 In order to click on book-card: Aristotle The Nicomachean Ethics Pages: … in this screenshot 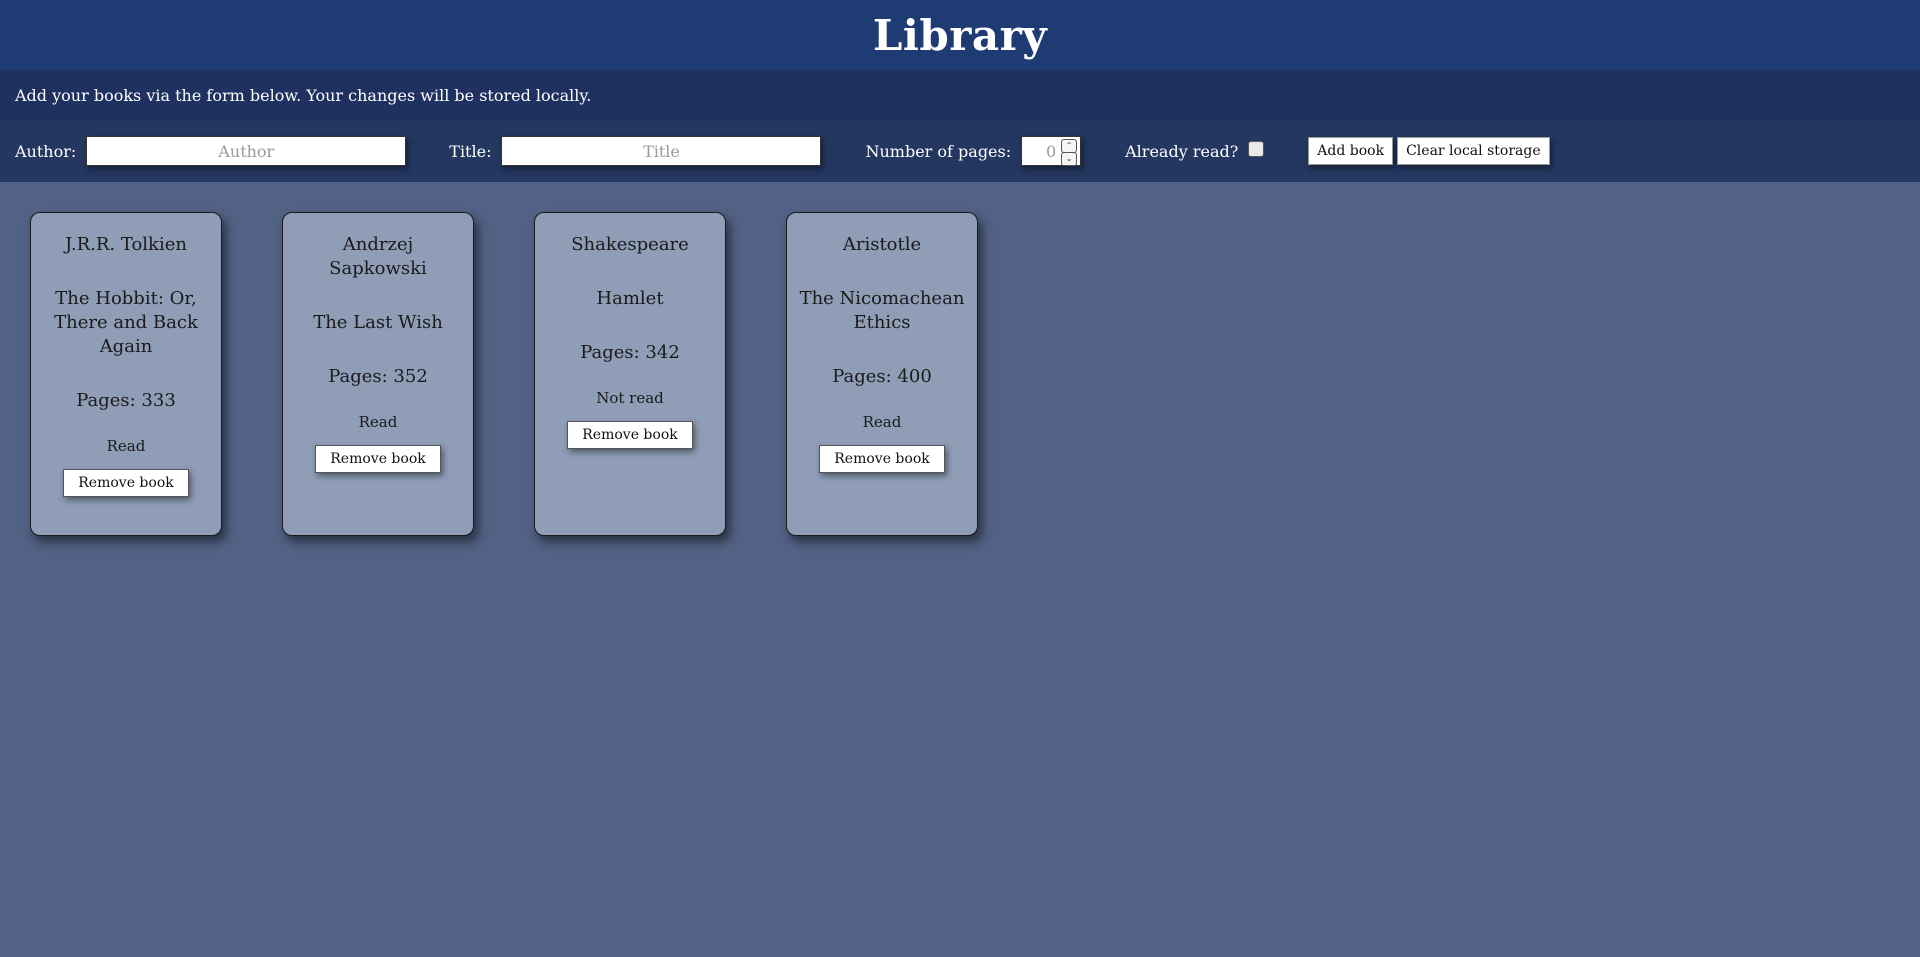, I will do `click(882, 374)`.